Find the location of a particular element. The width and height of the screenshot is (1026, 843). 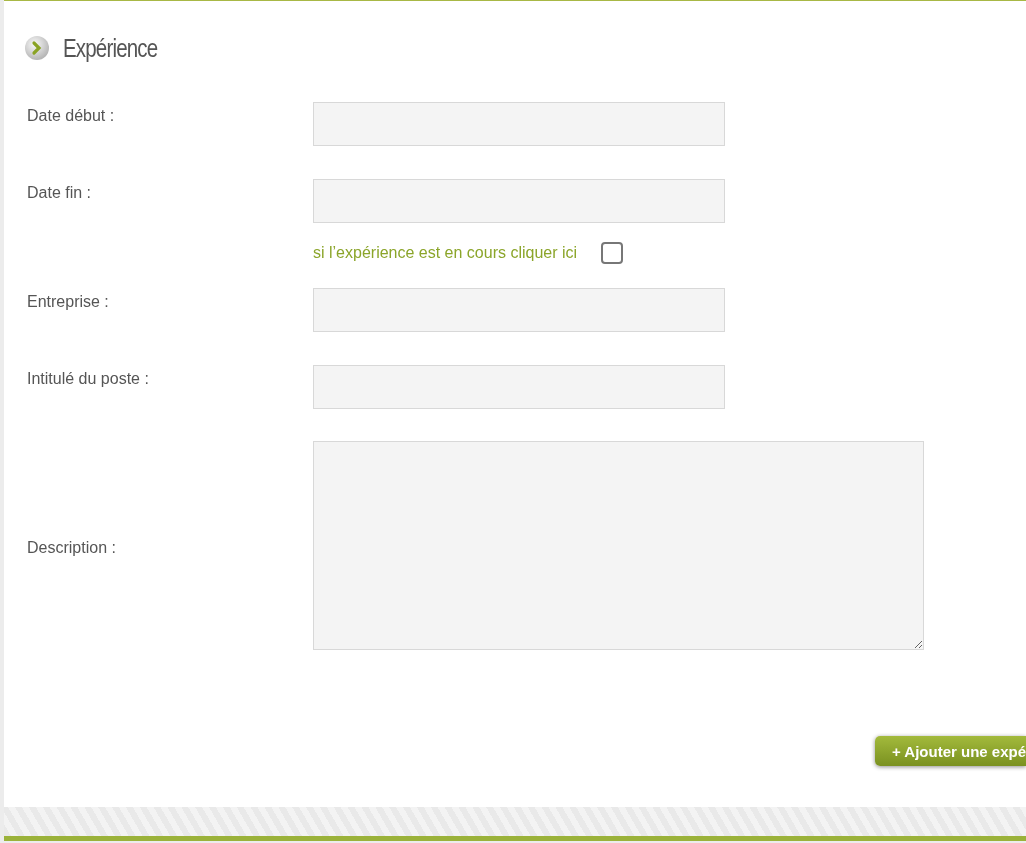

add-experience-button: + Ajouter une expé is located at coordinates (950, 751).